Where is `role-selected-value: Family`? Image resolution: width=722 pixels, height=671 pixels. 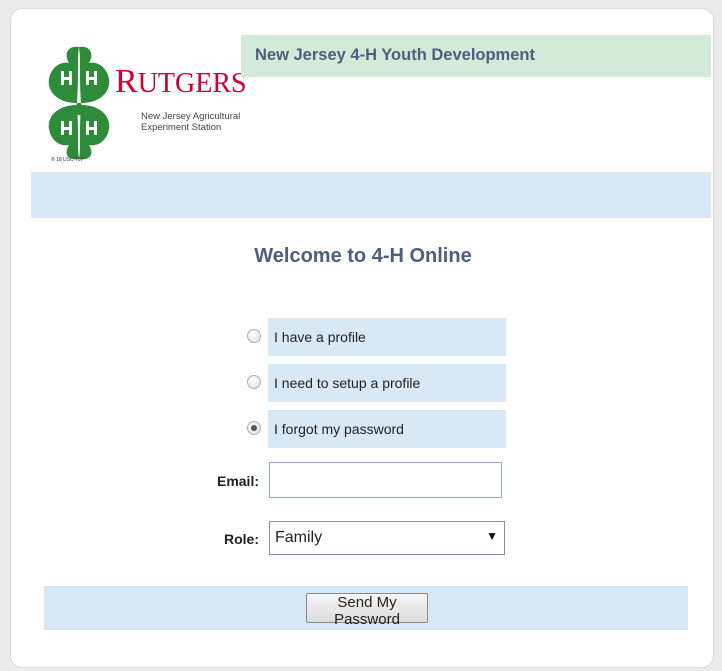 role-selected-value: Family is located at coordinates (299, 537).